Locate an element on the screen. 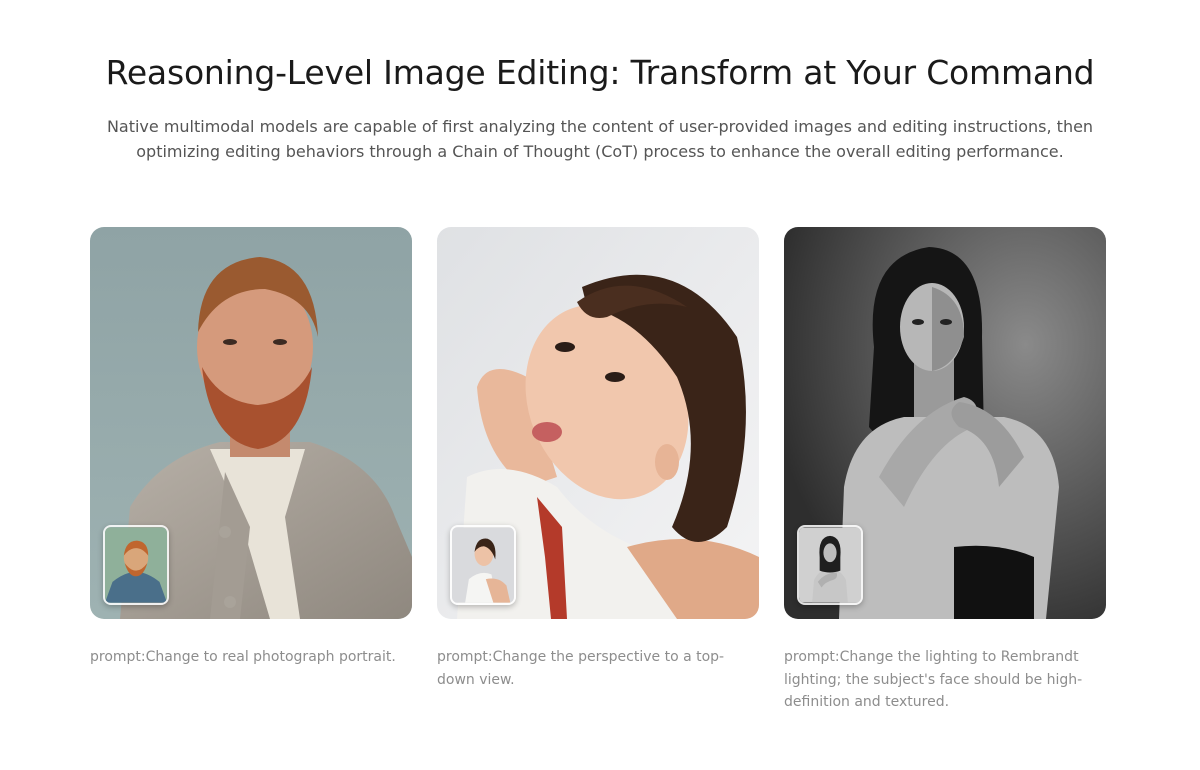  woman-flat-lit-thumbnail is located at coordinates (830, 565).